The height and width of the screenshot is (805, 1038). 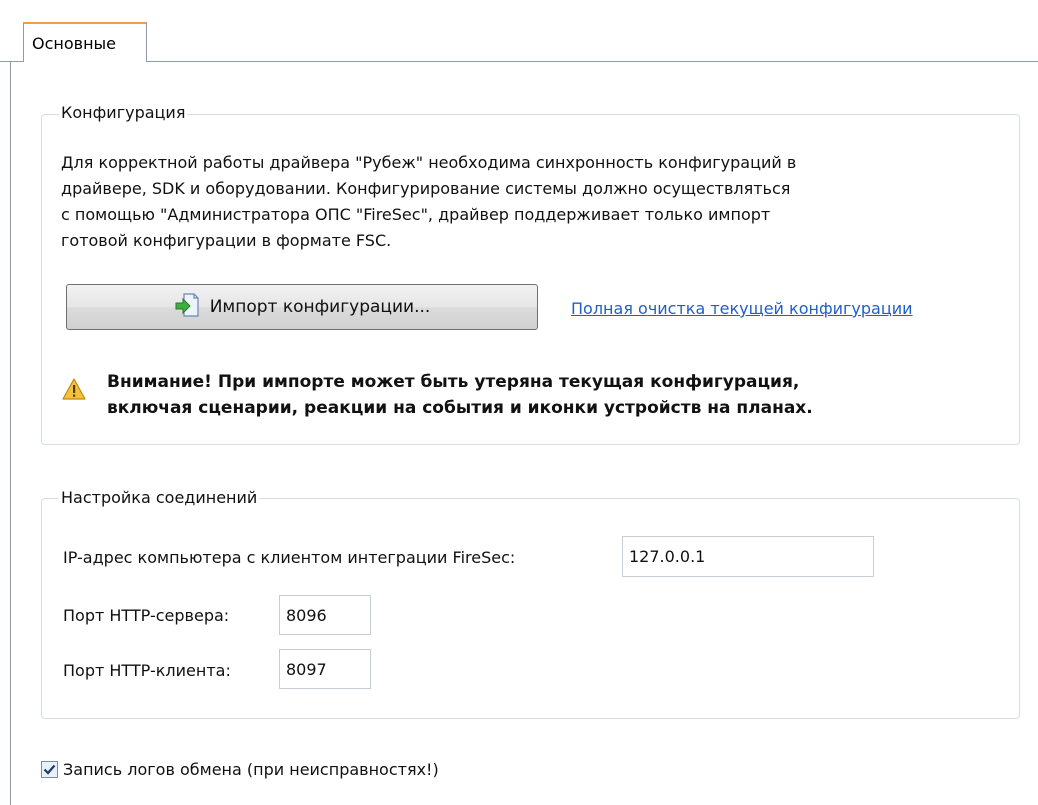 I want to click on ip-address-input, so click(x=748, y=556).